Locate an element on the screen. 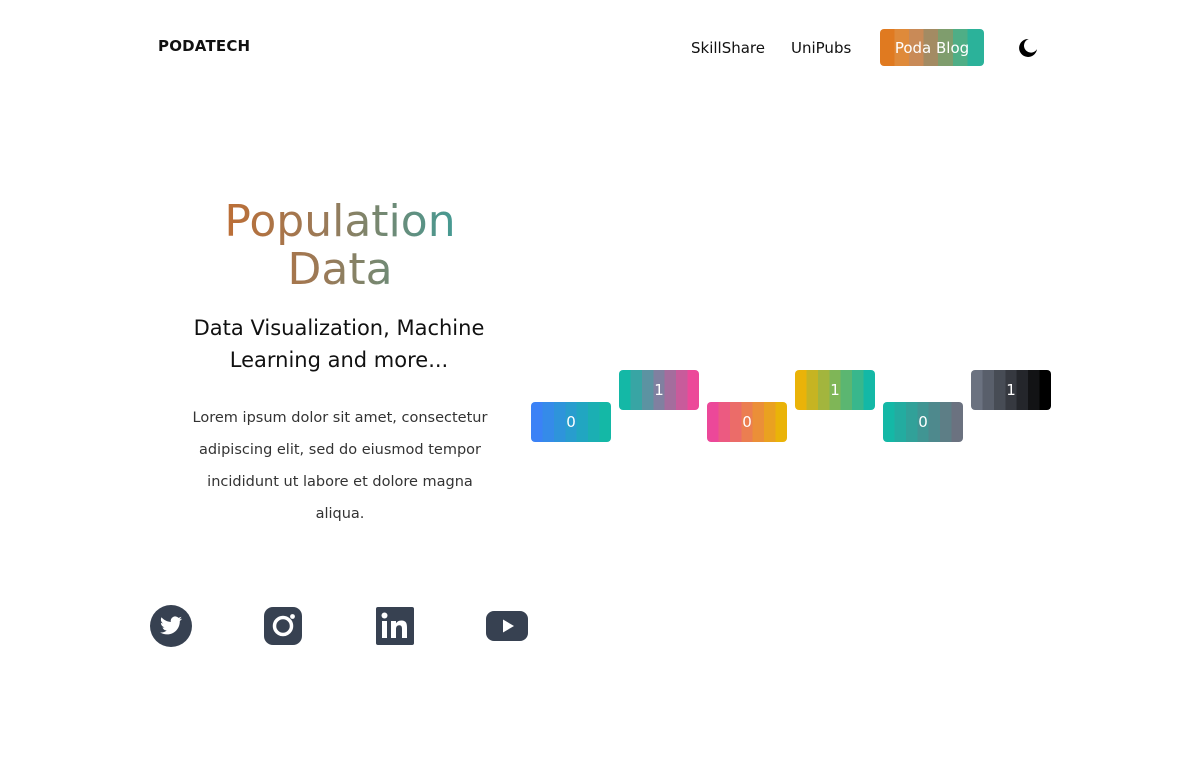 The width and height of the screenshot is (1197, 773). hero-title-line2: Data is located at coordinates (340, 269).